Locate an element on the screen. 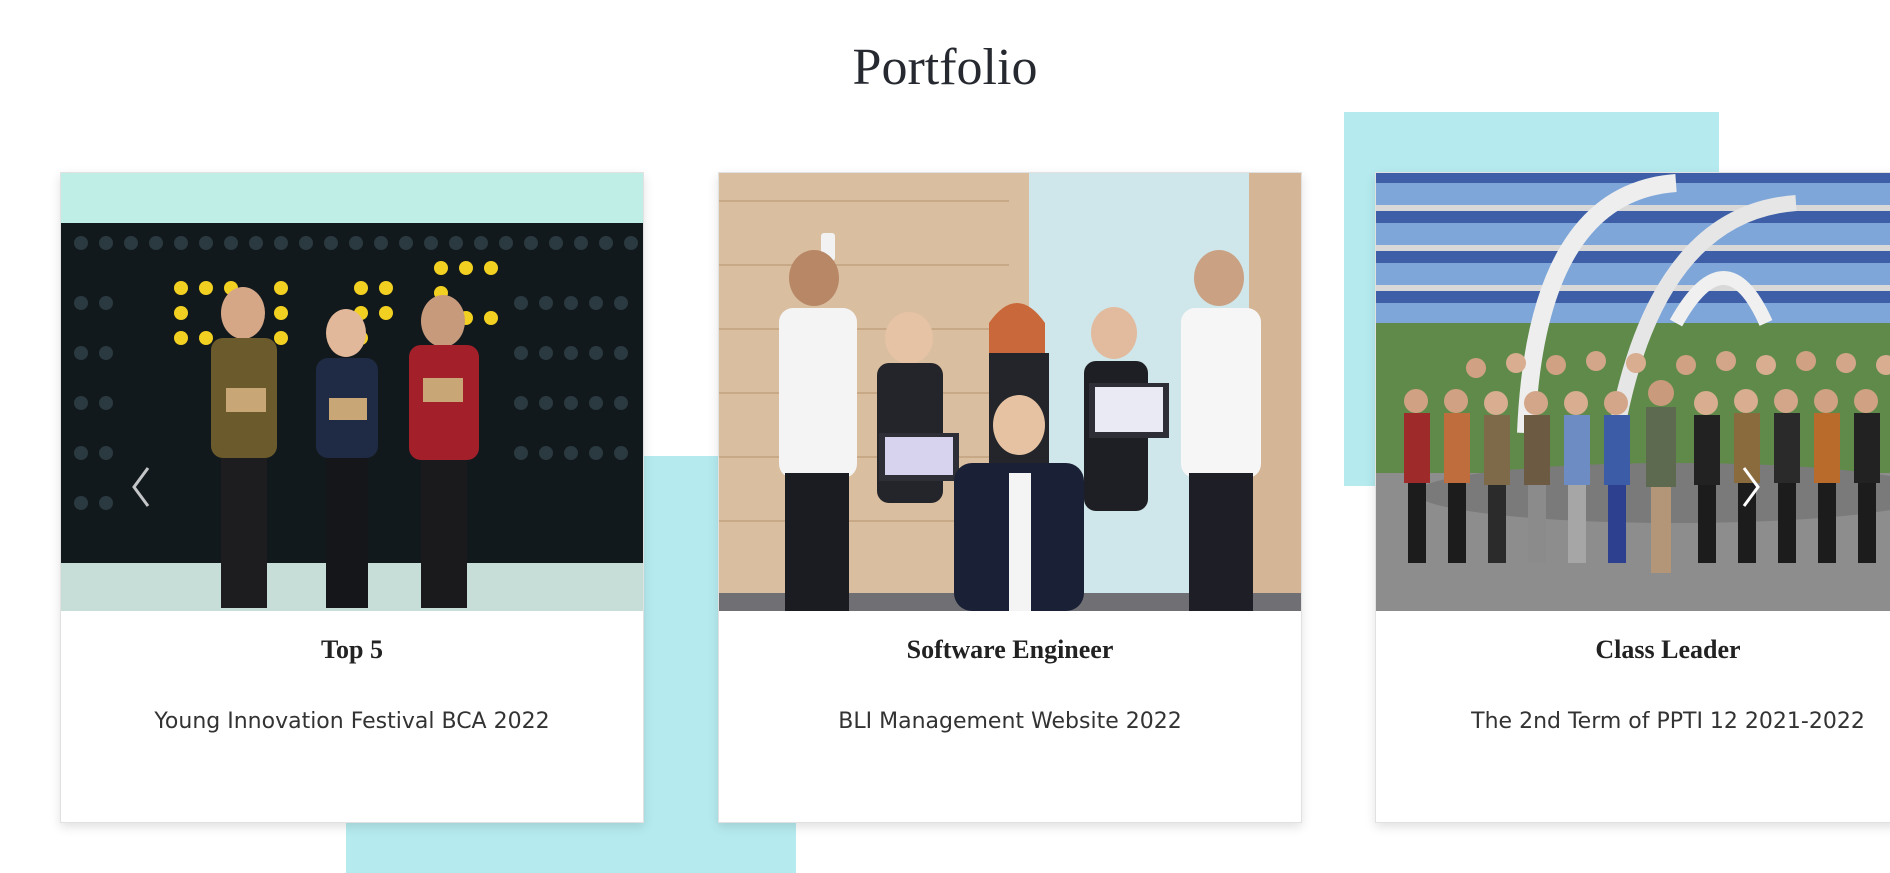  carousel-next-button is located at coordinates (1750, 487).